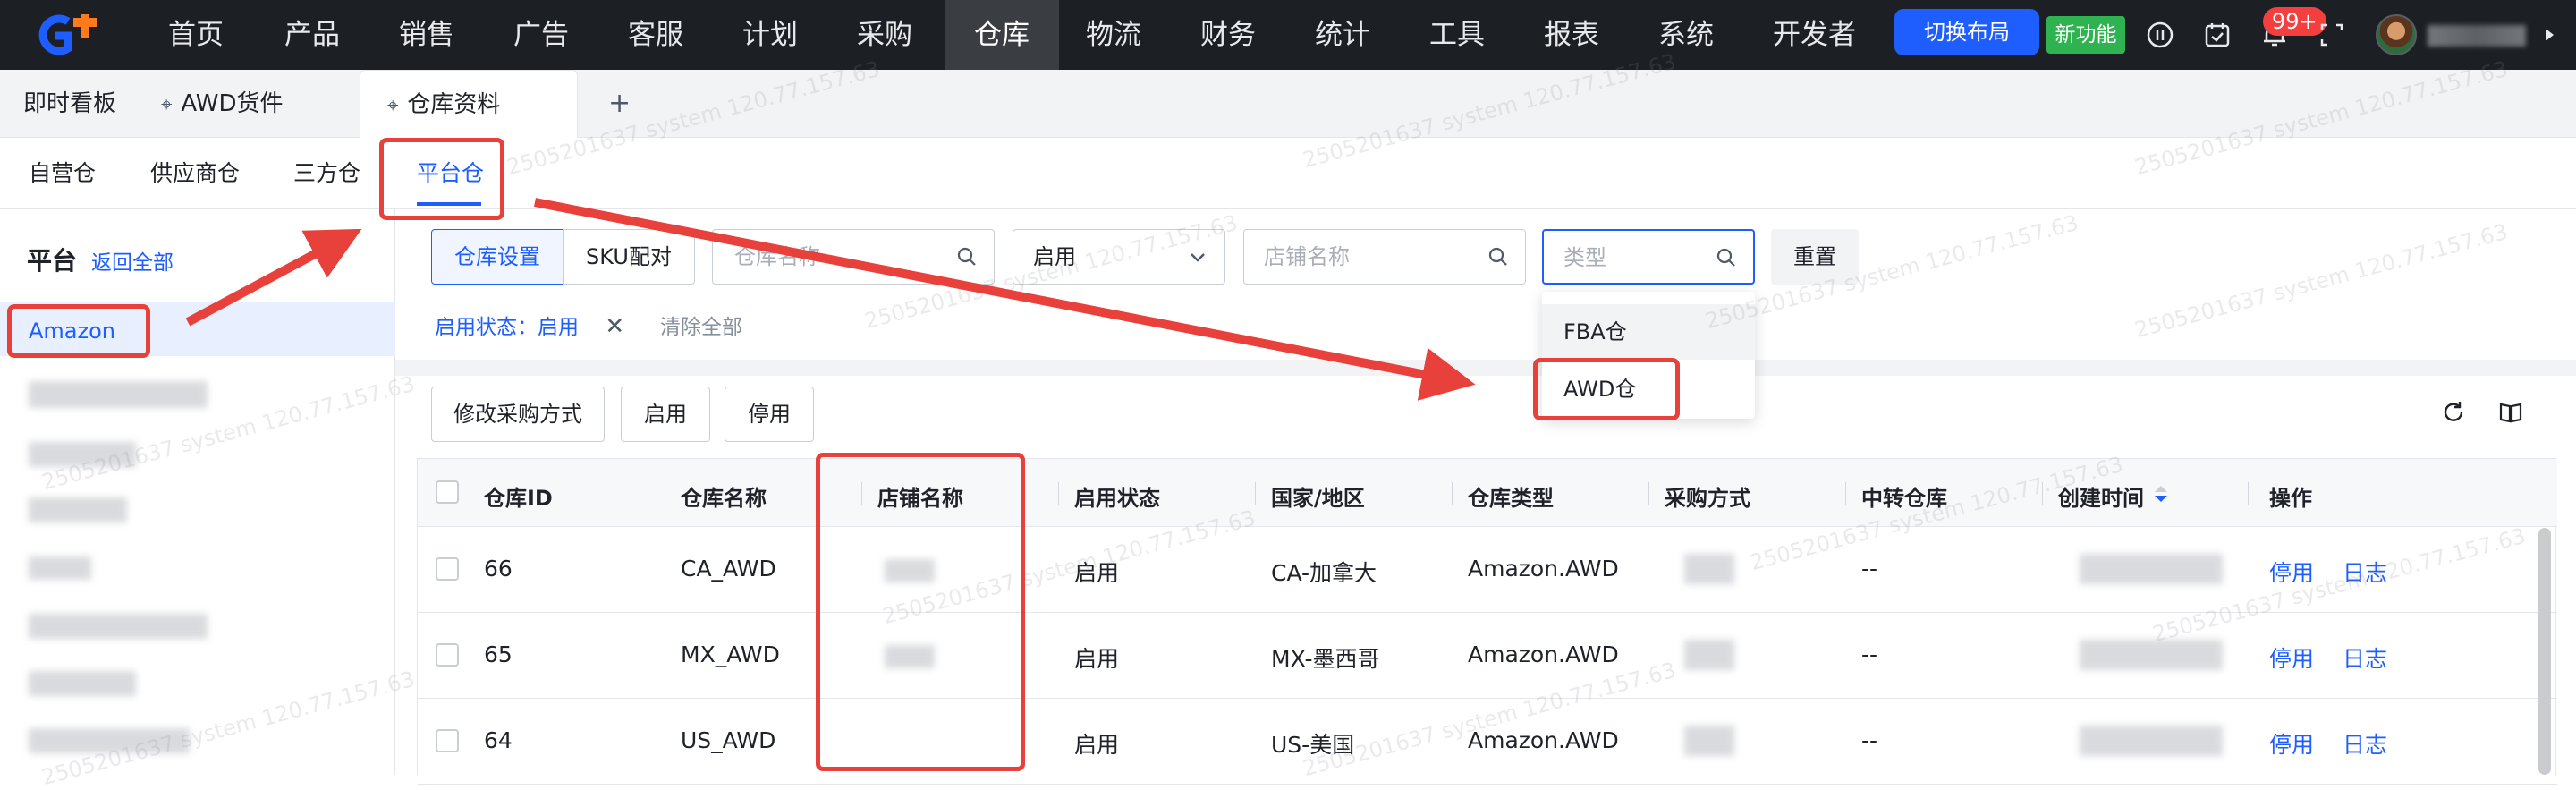  What do you see at coordinates (2217, 35) in the screenshot?
I see `calendar-check-icon` at bounding box center [2217, 35].